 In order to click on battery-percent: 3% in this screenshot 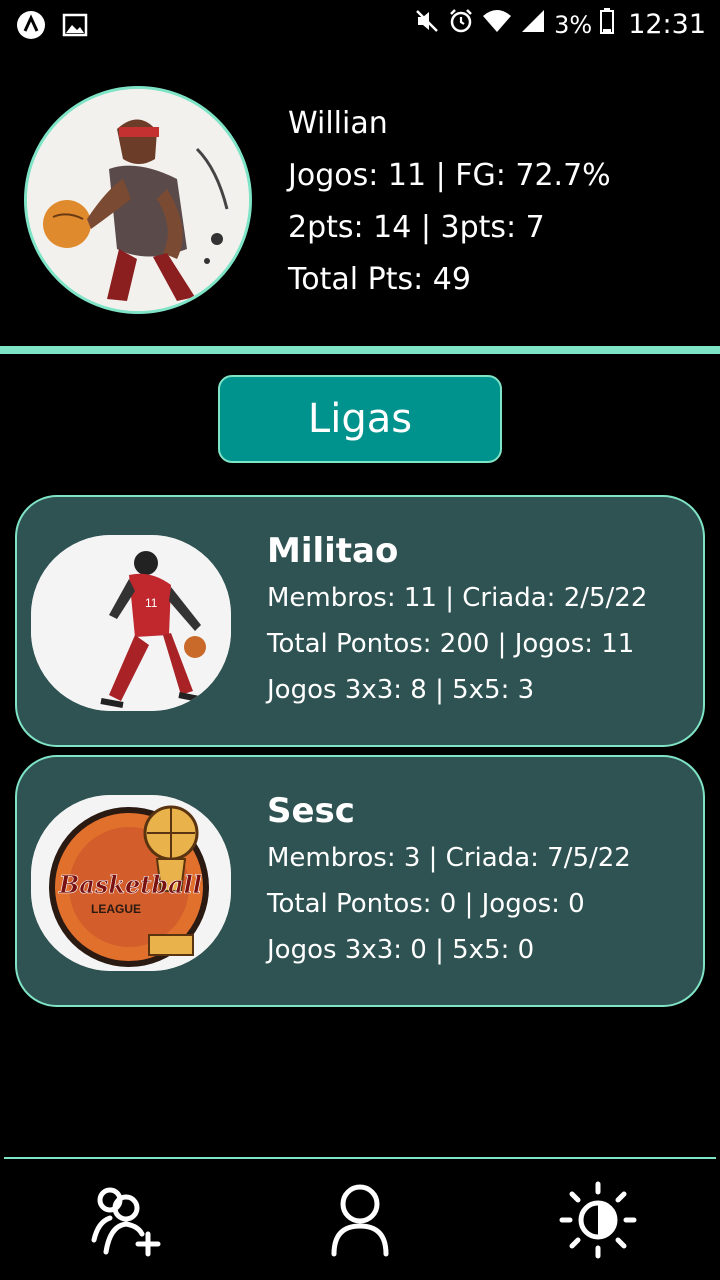, I will do `click(573, 24)`.